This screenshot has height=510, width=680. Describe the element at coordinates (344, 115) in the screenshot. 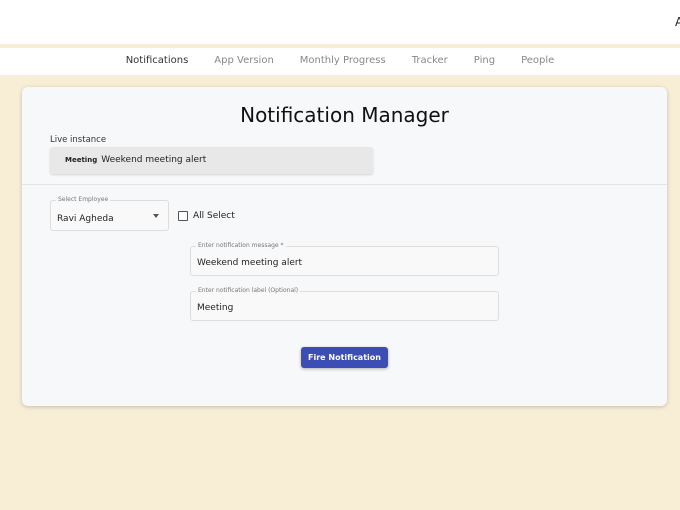

I see `page-title: Notification Manager` at that location.